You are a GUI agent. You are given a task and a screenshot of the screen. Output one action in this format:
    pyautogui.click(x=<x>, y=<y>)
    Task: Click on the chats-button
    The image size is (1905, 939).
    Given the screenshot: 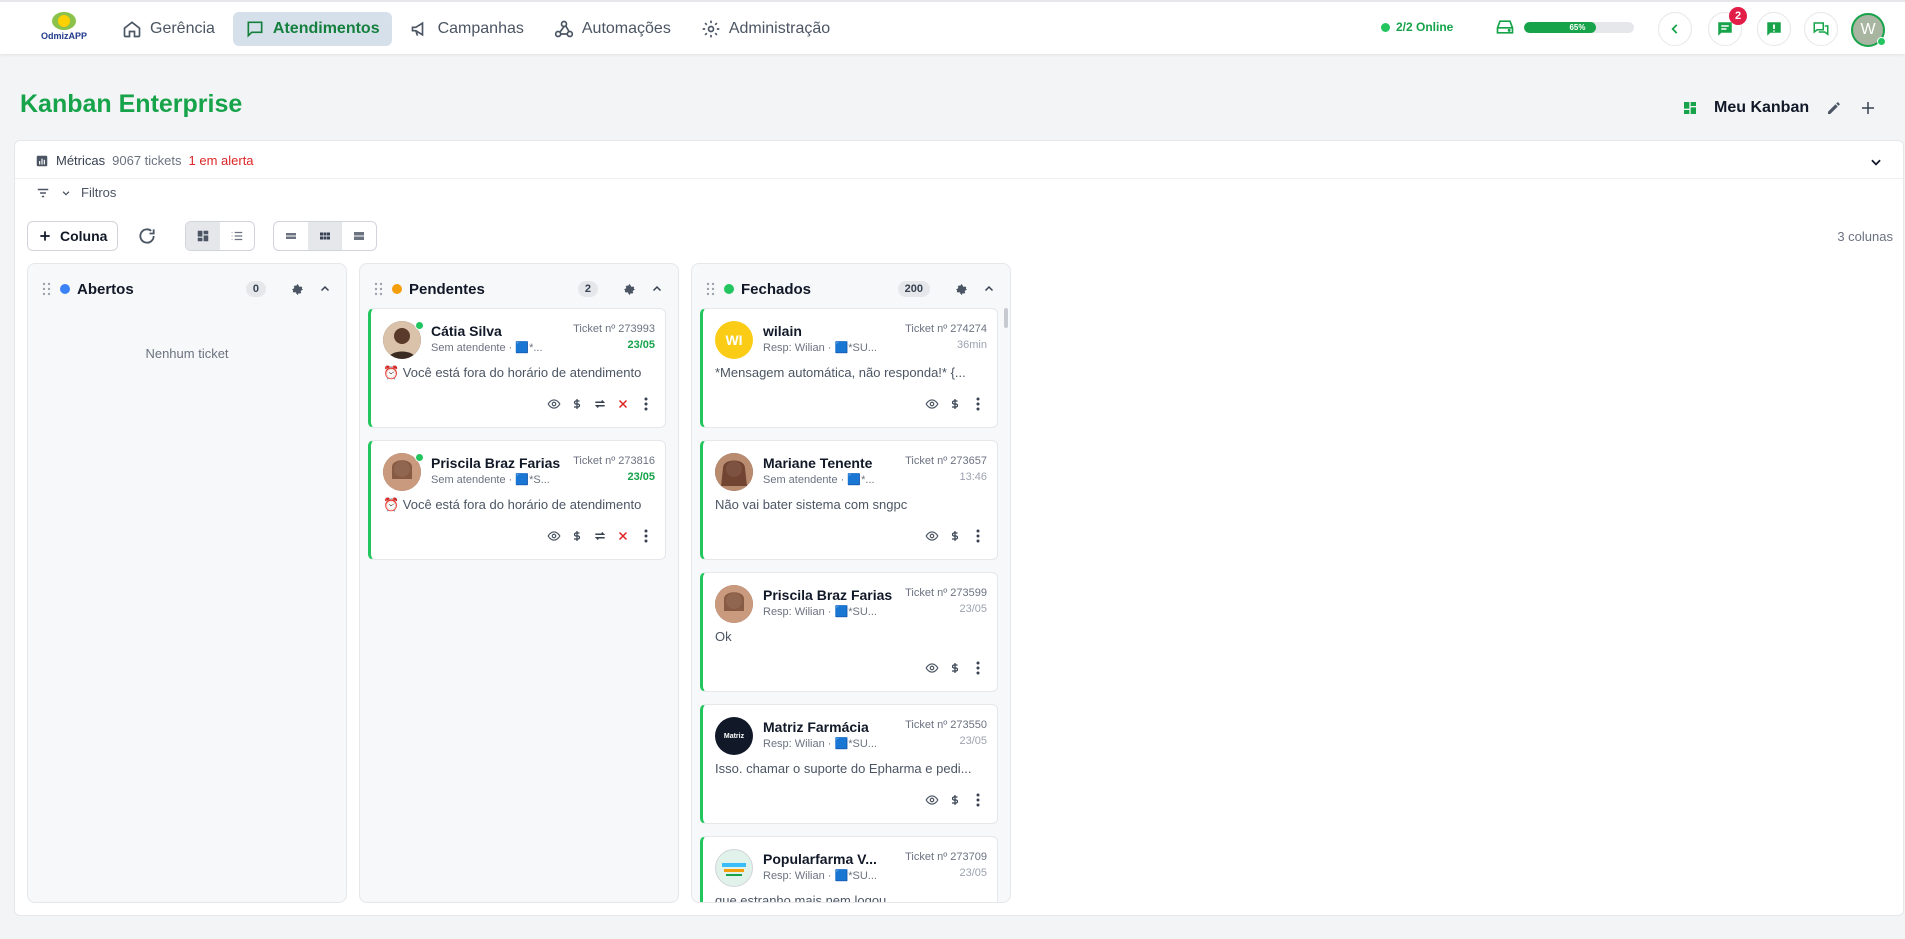 What is the action you would take?
    pyautogui.click(x=1821, y=29)
    